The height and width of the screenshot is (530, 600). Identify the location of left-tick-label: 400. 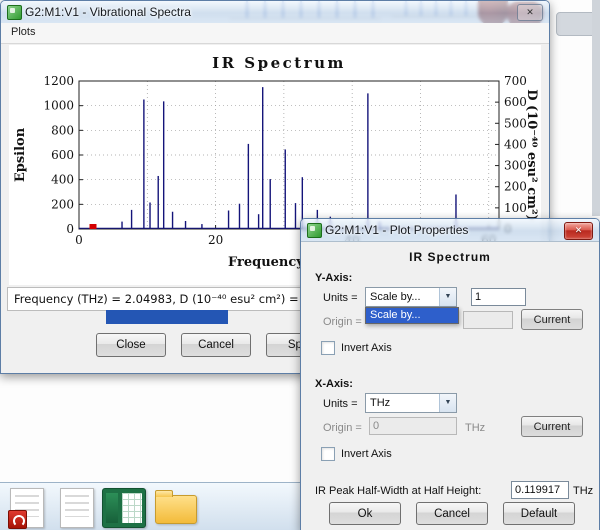
(62, 180).